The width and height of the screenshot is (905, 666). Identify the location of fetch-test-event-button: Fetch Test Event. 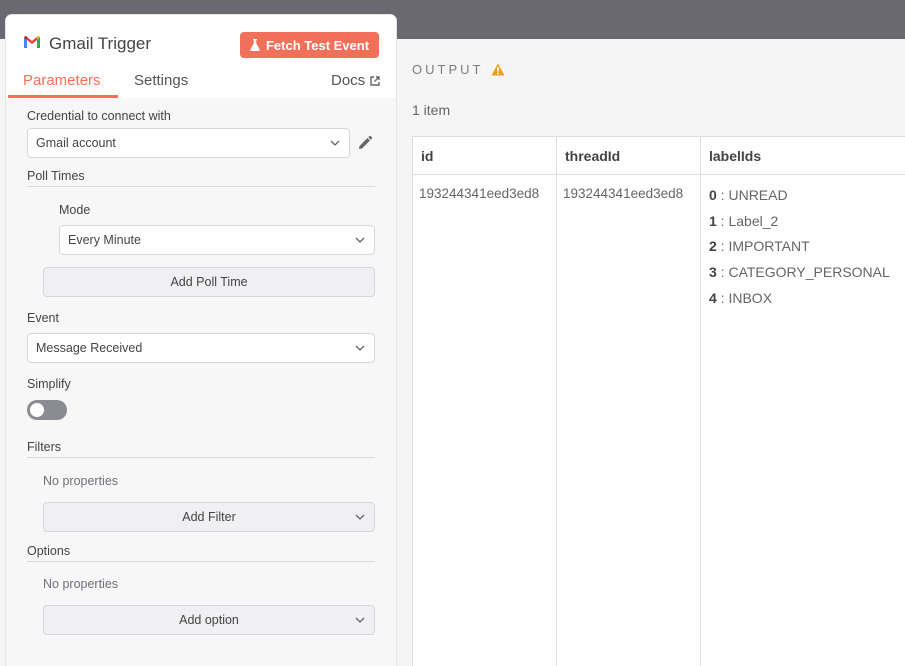
(309, 45).